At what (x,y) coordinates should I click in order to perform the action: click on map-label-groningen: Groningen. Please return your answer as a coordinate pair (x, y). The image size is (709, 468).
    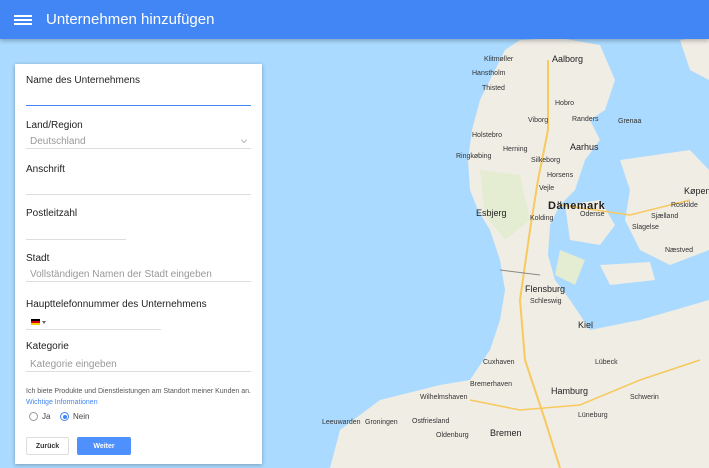
    Looking at the image, I should click on (381, 422).